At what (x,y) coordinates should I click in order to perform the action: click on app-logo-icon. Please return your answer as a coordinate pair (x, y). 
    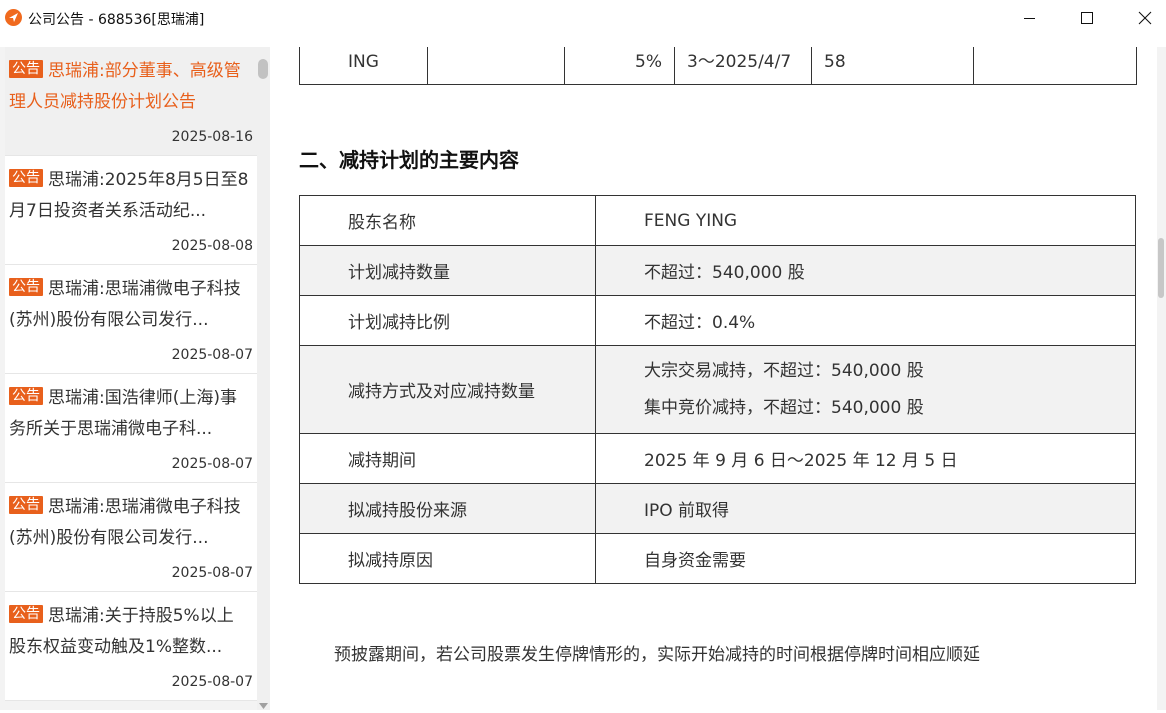
    Looking at the image, I should click on (13, 17).